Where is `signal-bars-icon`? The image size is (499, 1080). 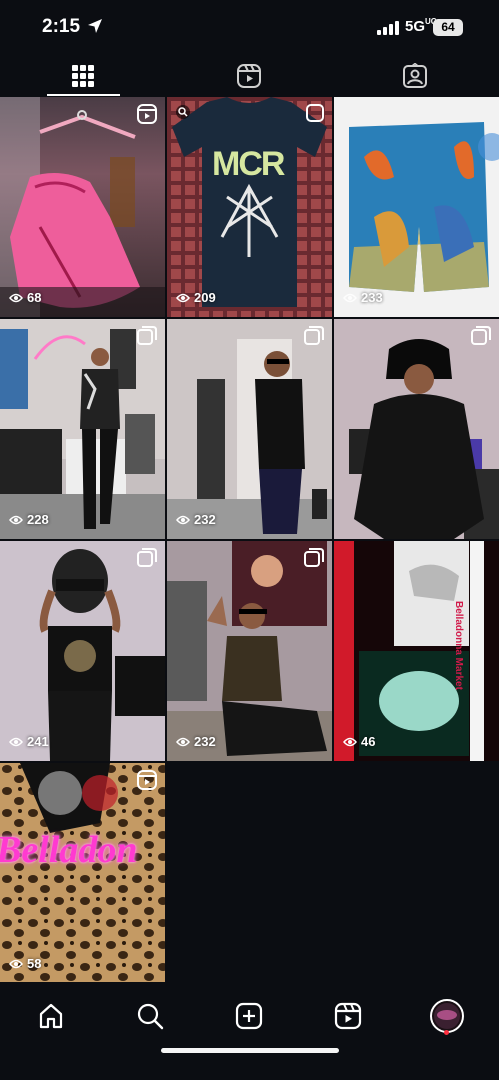 signal-bars-icon is located at coordinates (388, 28).